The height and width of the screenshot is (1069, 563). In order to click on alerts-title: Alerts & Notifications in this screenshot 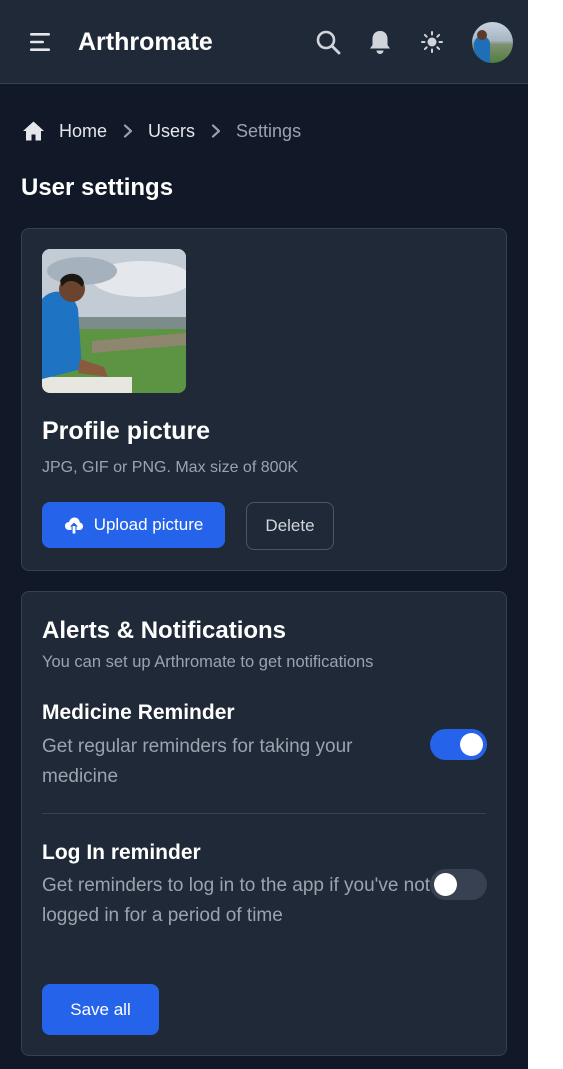, I will do `click(164, 630)`.